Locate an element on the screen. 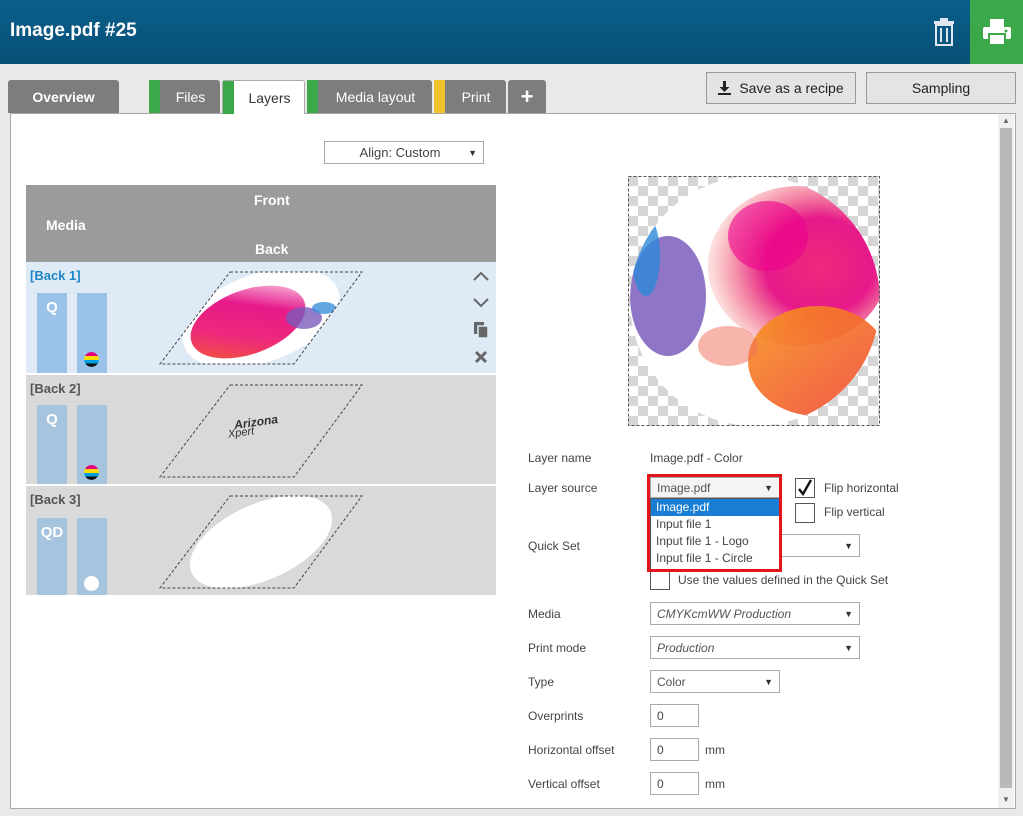 The image size is (1023, 816). layer-row-back-3: [Back 3] QD is located at coordinates (261, 540).